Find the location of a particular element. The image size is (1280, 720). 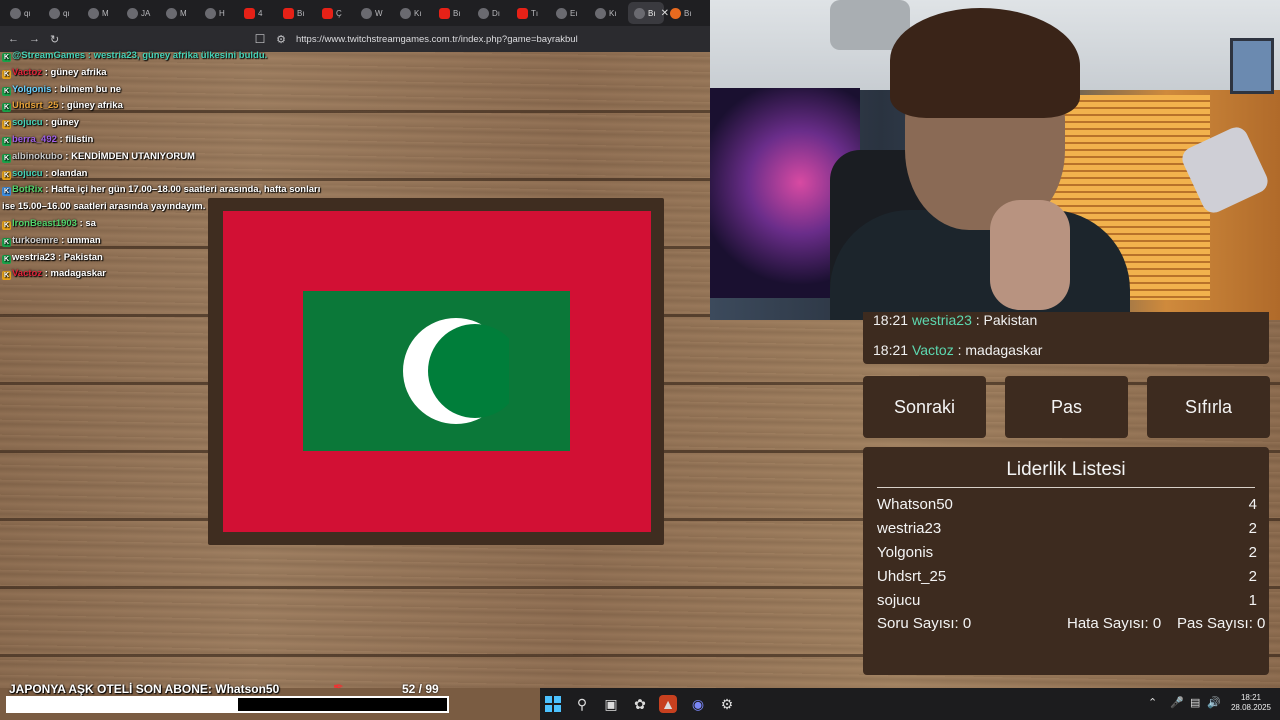

volume-icon: 🔊 is located at coordinates (1214, 702).